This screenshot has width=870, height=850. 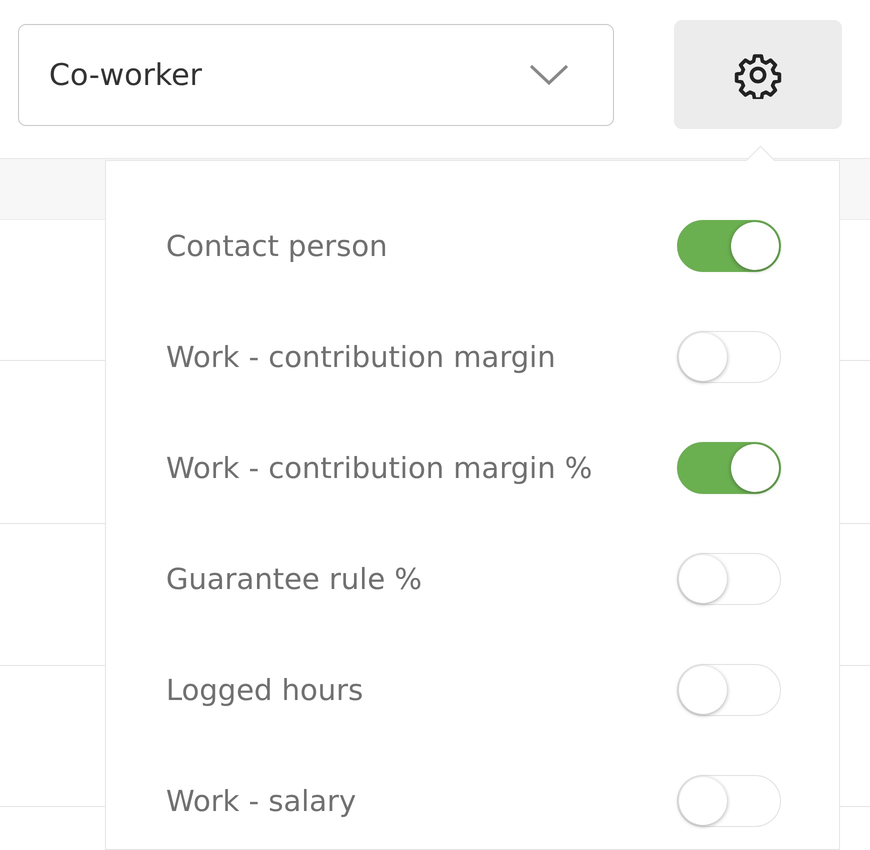 What do you see at coordinates (277, 246) in the screenshot?
I see `setting-label: Contact person` at bounding box center [277, 246].